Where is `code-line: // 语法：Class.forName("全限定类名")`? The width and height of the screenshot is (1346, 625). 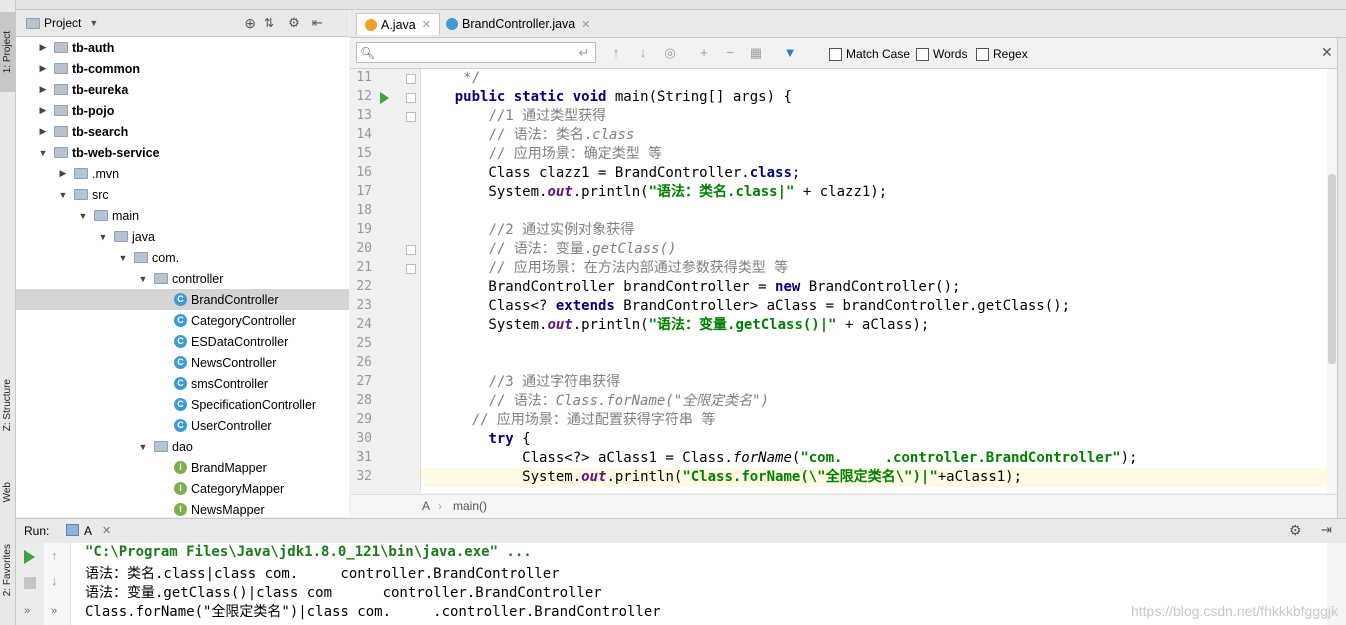 code-line: // 语法：Class.forName("全限定类名") is located at coordinates (595, 401).